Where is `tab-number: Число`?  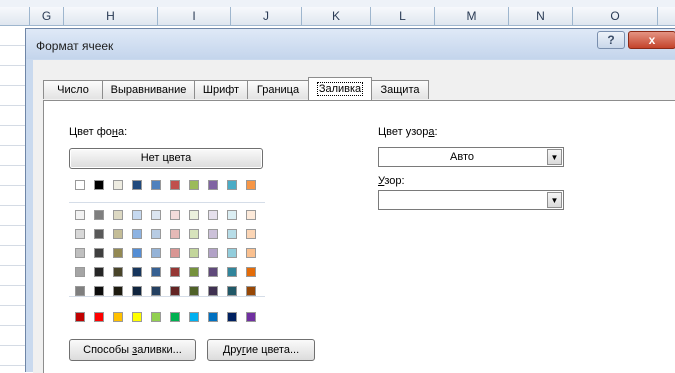 tab-number: Число is located at coordinates (73, 89).